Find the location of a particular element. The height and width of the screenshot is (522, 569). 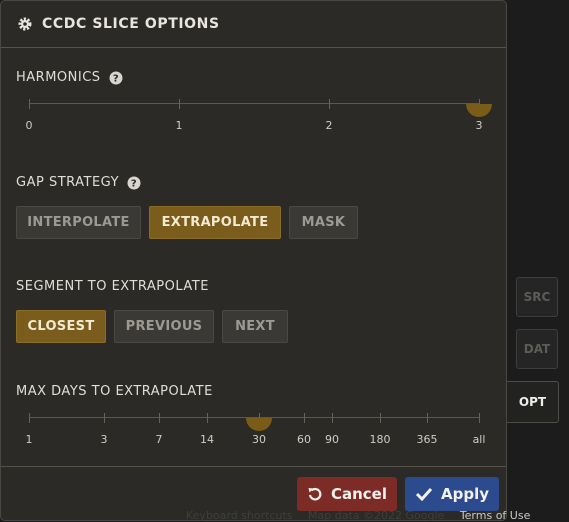

tab-dat: DAT is located at coordinates (537, 349).